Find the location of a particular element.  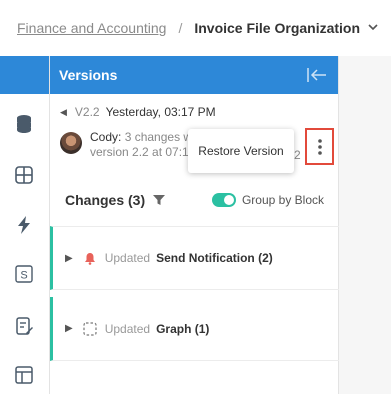

more-options-button is located at coordinates (319, 146).